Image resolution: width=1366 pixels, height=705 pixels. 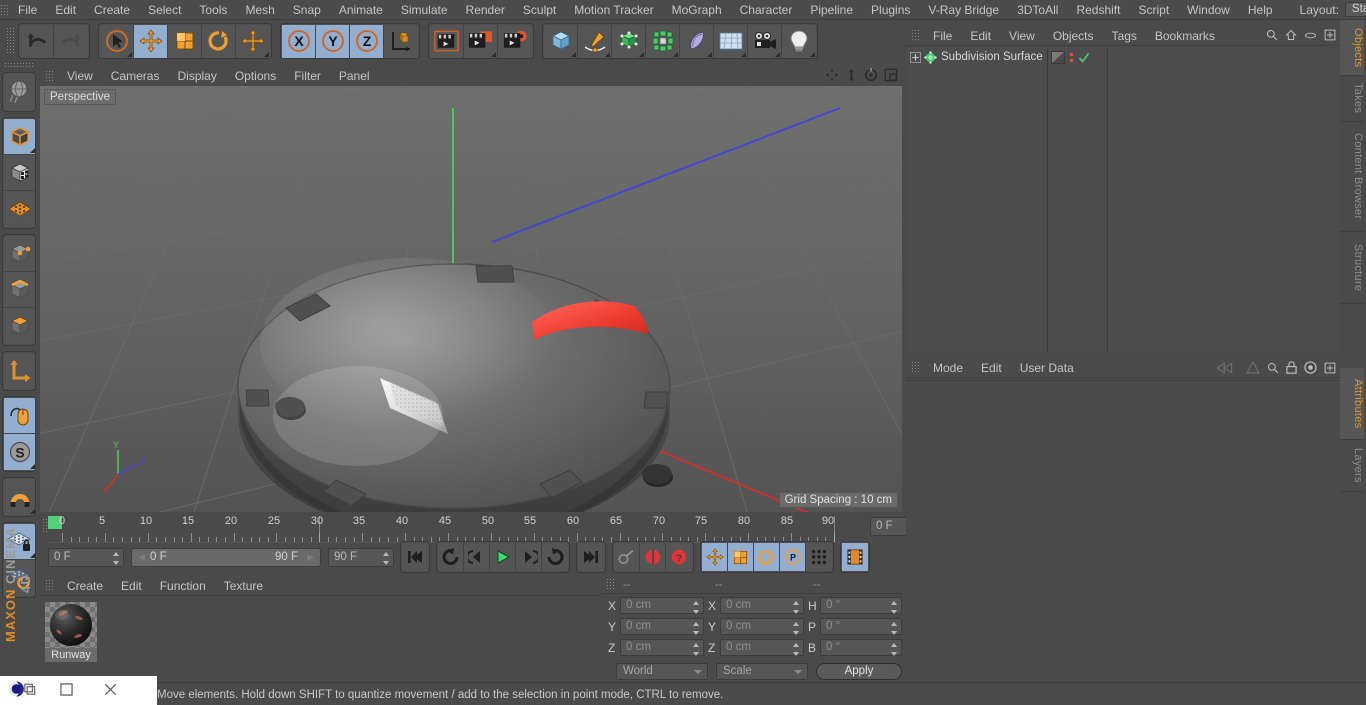 What do you see at coordinates (243, 586) in the screenshot?
I see `material-menu-texture: Texture` at bounding box center [243, 586].